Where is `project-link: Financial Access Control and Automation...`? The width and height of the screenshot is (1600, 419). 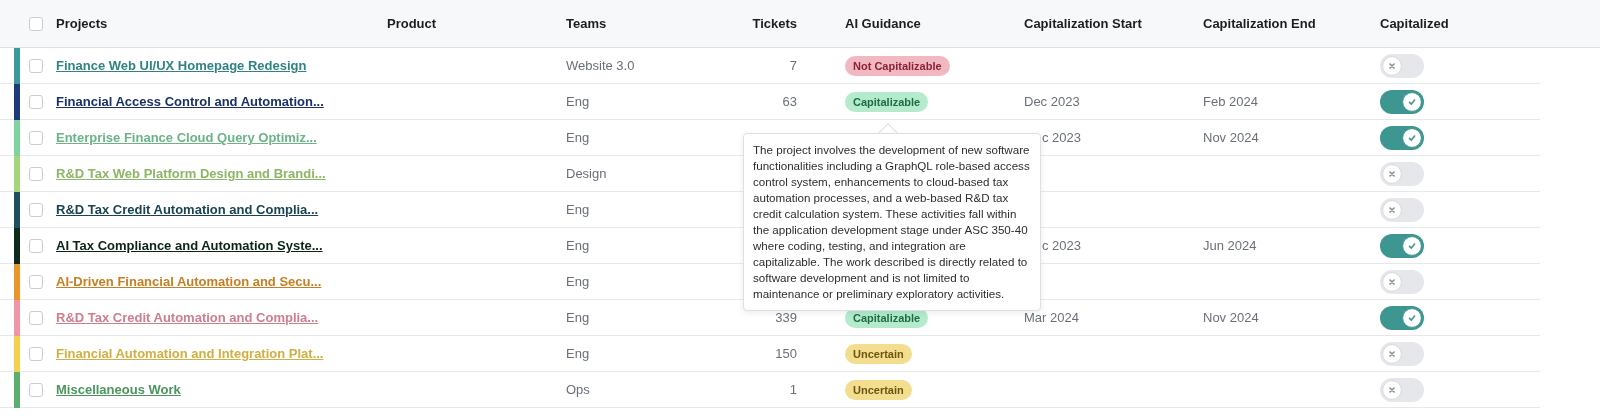 project-link: Financial Access Control and Automation... is located at coordinates (221, 102).